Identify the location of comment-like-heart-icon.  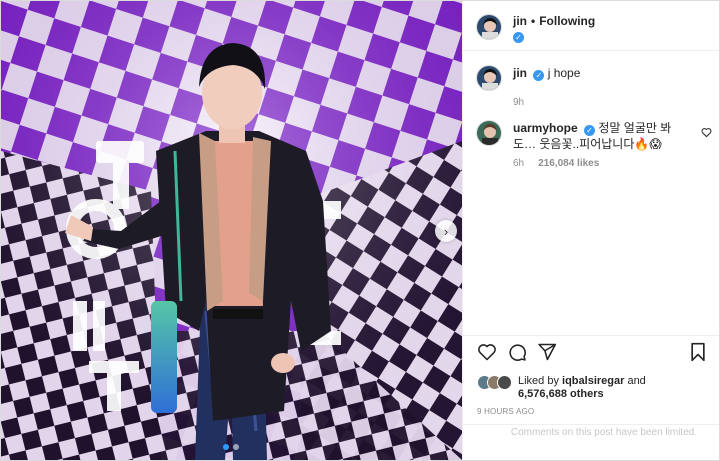
(706, 134).